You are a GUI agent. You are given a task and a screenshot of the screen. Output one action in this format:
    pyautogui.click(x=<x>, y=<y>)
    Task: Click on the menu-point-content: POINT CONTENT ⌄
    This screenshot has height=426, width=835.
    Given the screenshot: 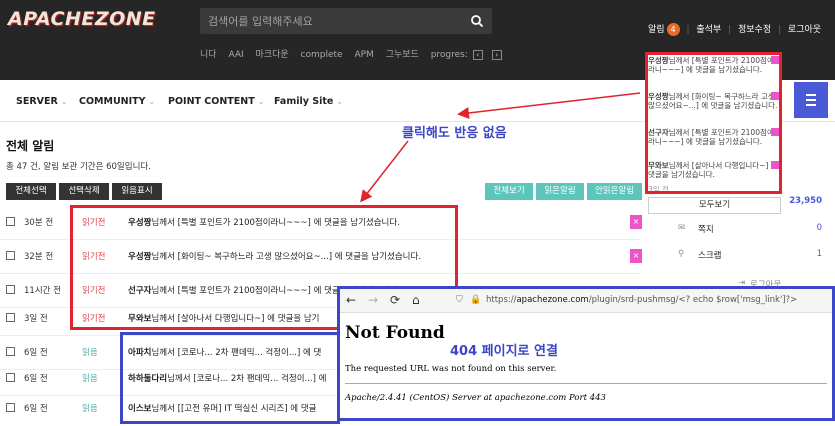 What is the action you would take?
    pyautogui.click(x=216, y=101)
    